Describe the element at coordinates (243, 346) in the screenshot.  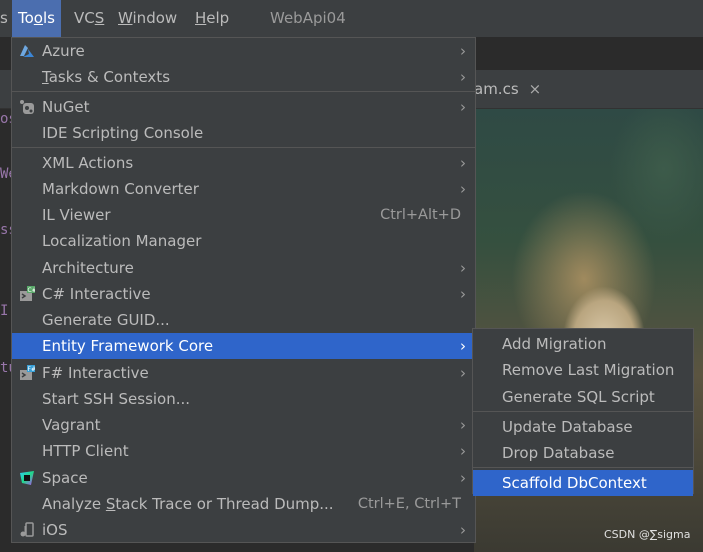
I see `menu-item-entity-framework-core: Entity Framework Core ›` at that location.